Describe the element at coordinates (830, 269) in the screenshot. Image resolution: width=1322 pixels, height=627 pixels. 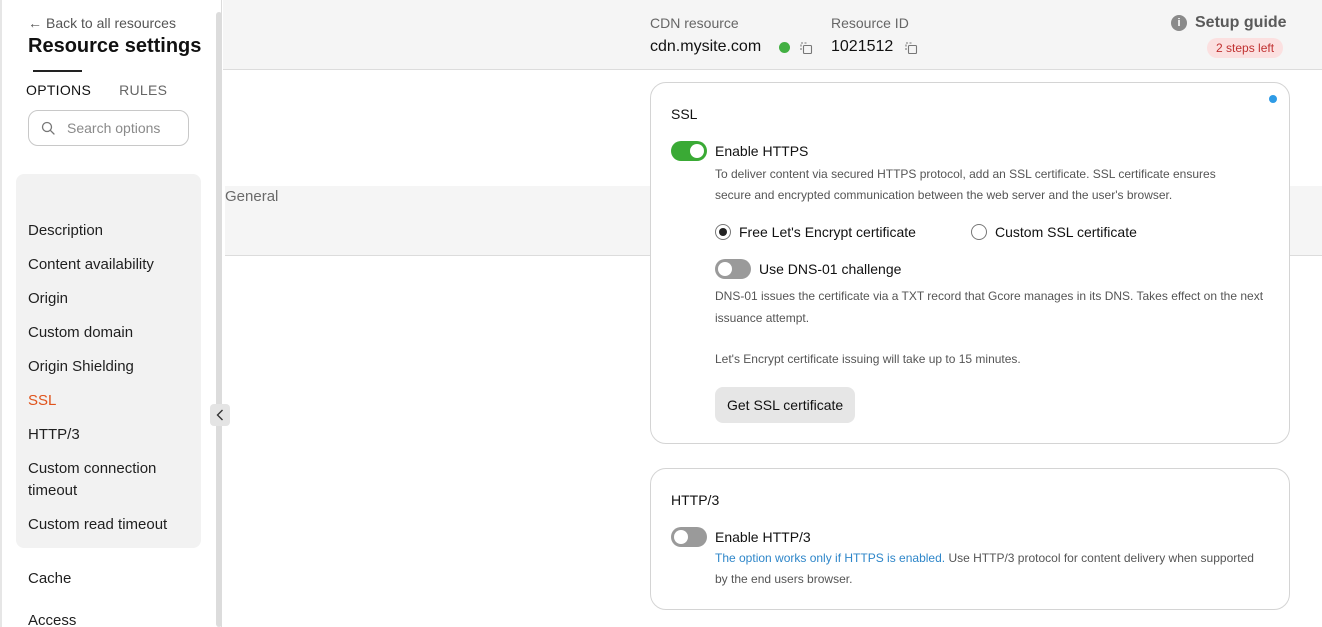
I see `dns-01-challenge-label: Use DNS-01 challenge` at that location.